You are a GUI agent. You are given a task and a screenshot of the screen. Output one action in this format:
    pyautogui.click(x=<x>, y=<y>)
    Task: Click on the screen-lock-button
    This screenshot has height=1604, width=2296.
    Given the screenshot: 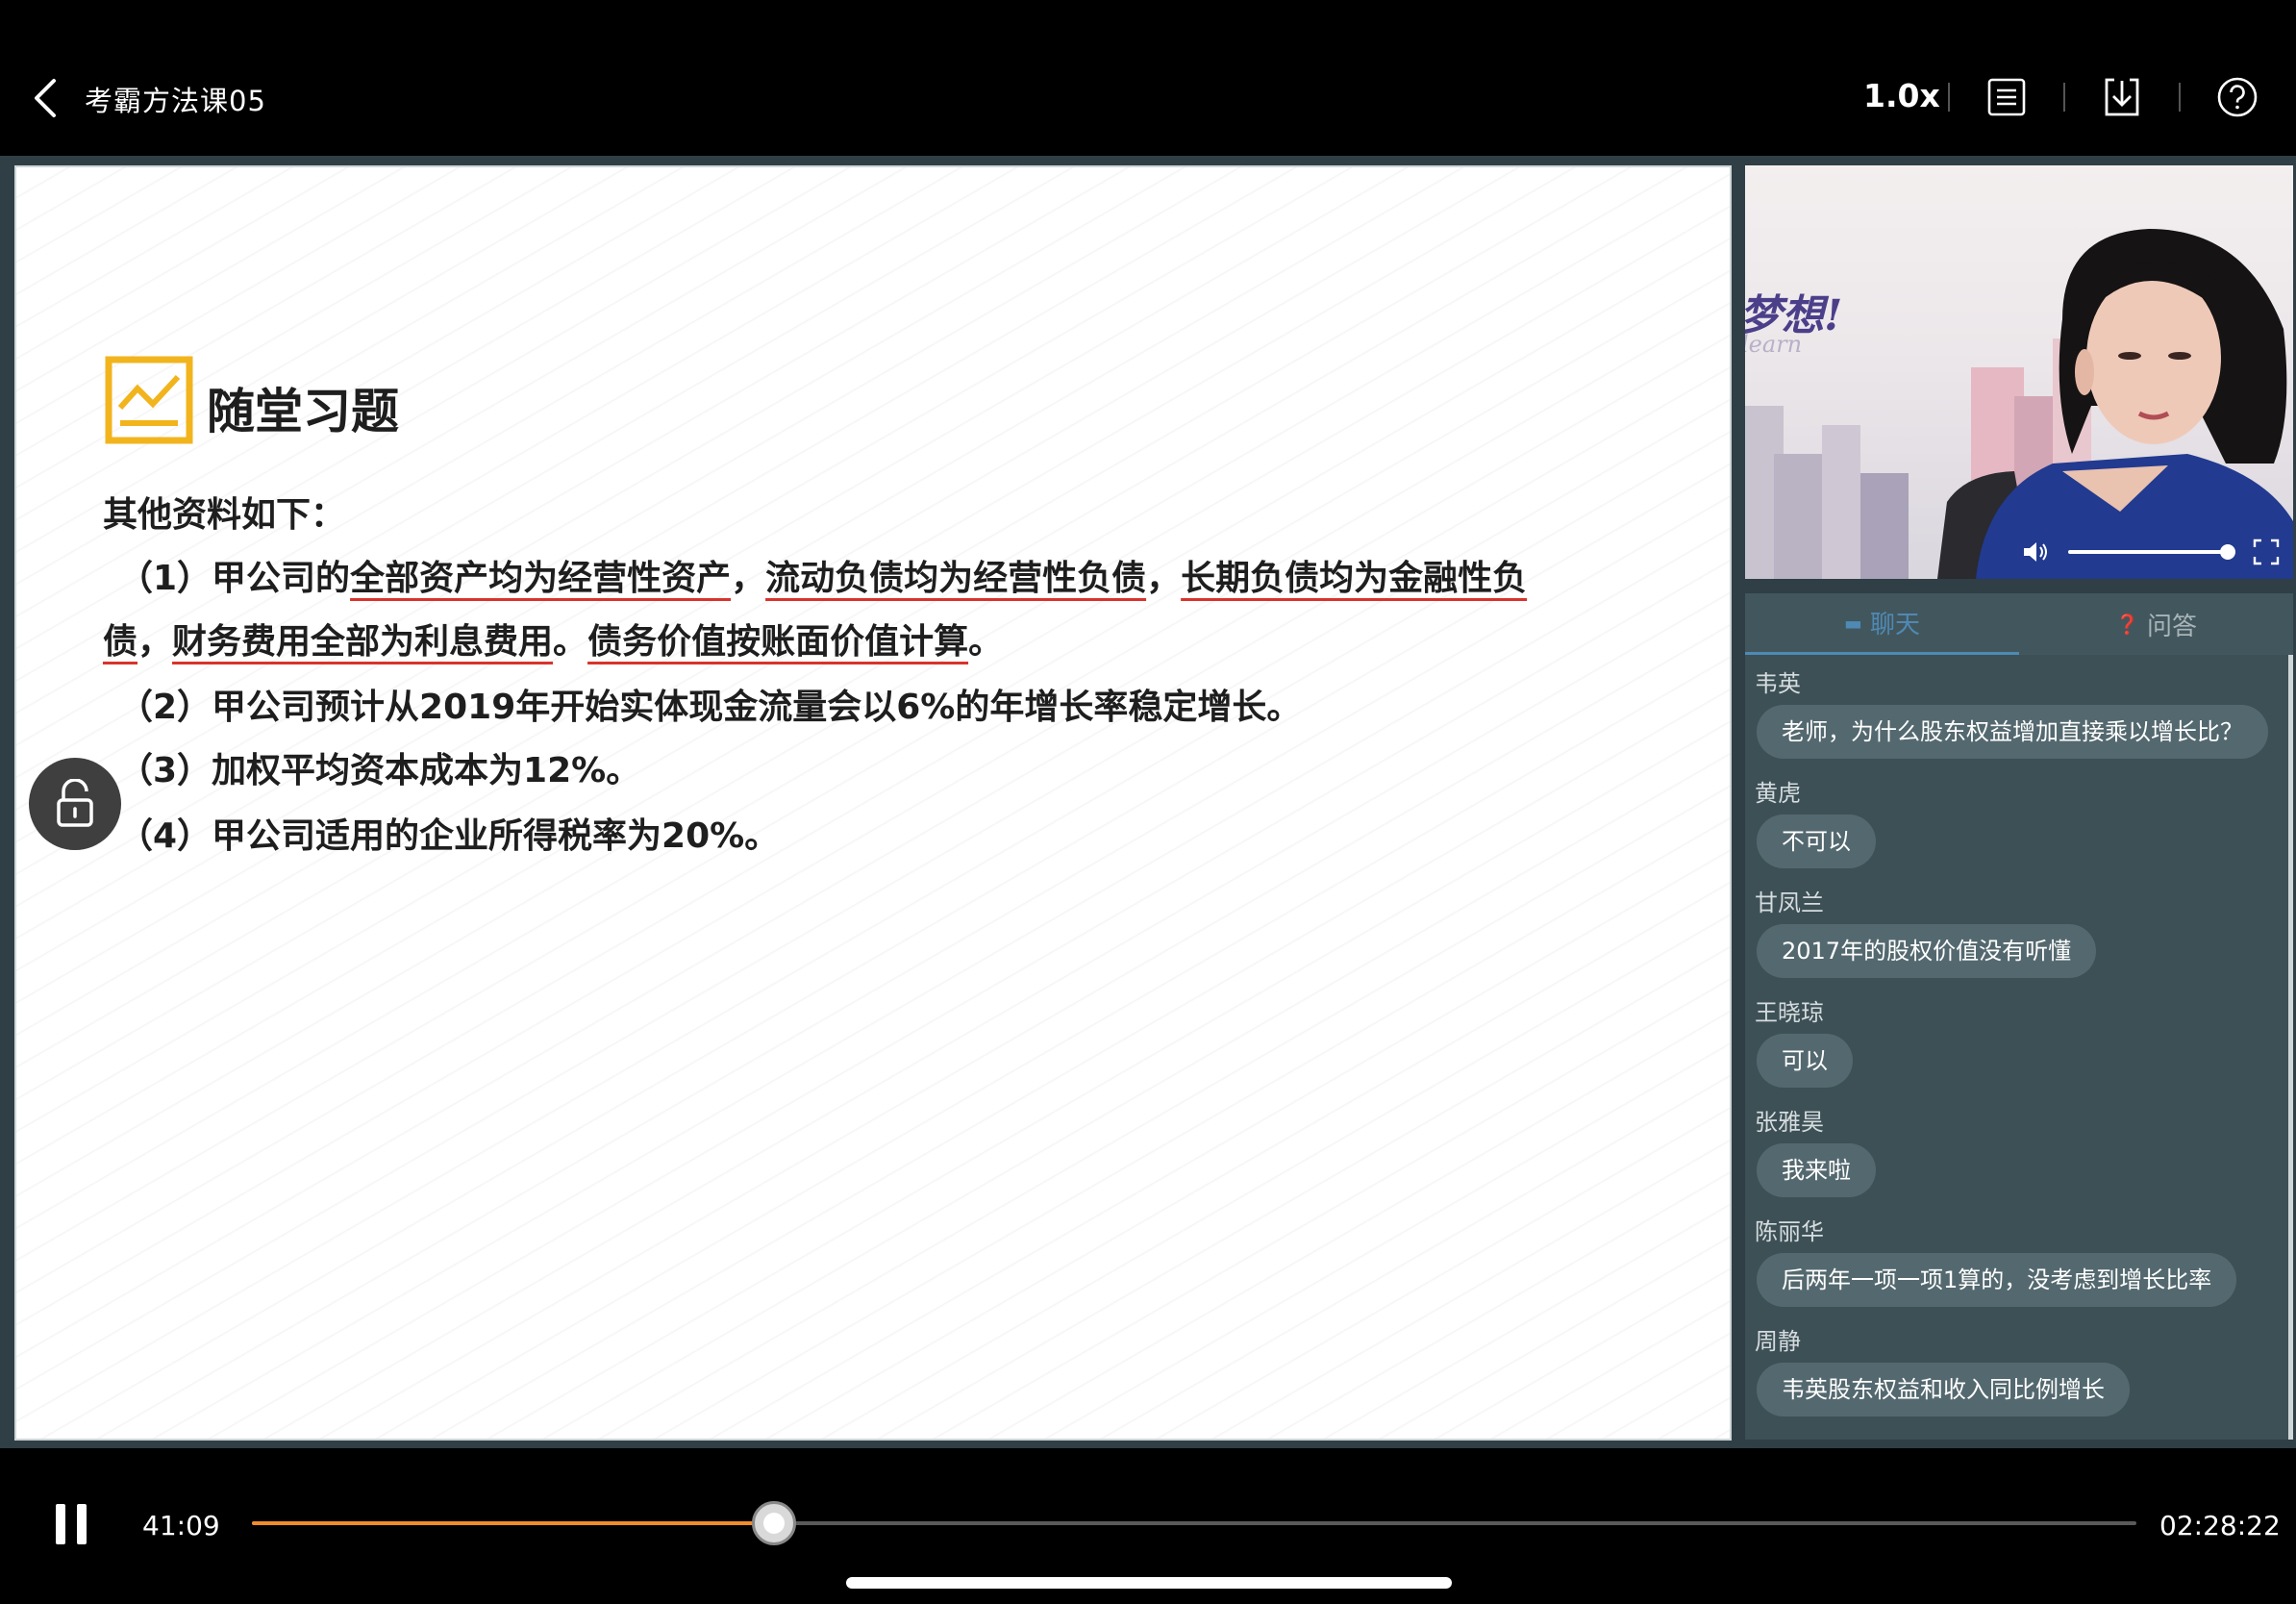 What is the action you would take?
    pyautogui.click(x=75, y=804)
    